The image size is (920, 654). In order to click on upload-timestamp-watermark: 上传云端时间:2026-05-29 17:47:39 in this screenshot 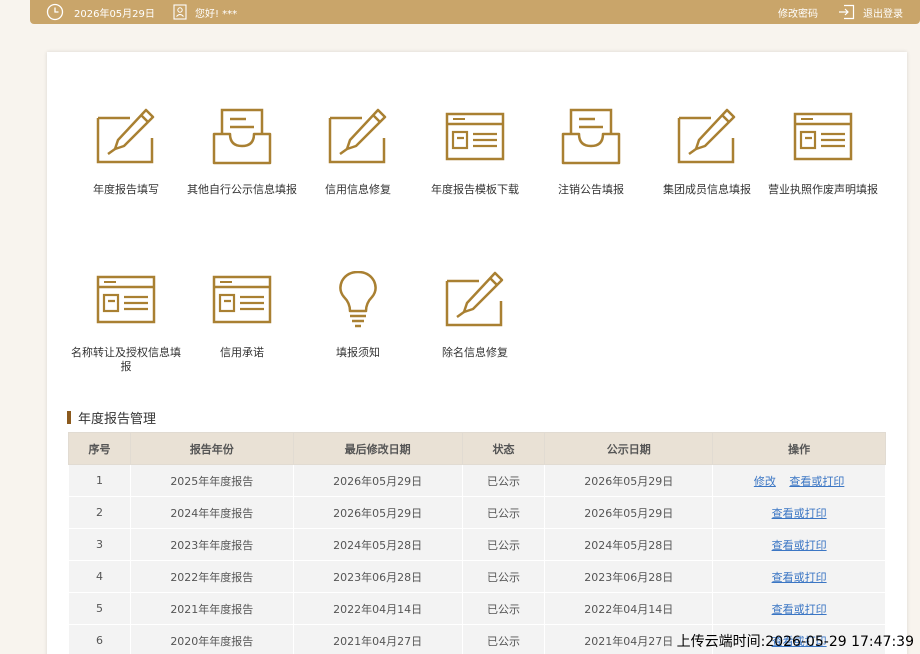, I will do `click(795, 642)`.